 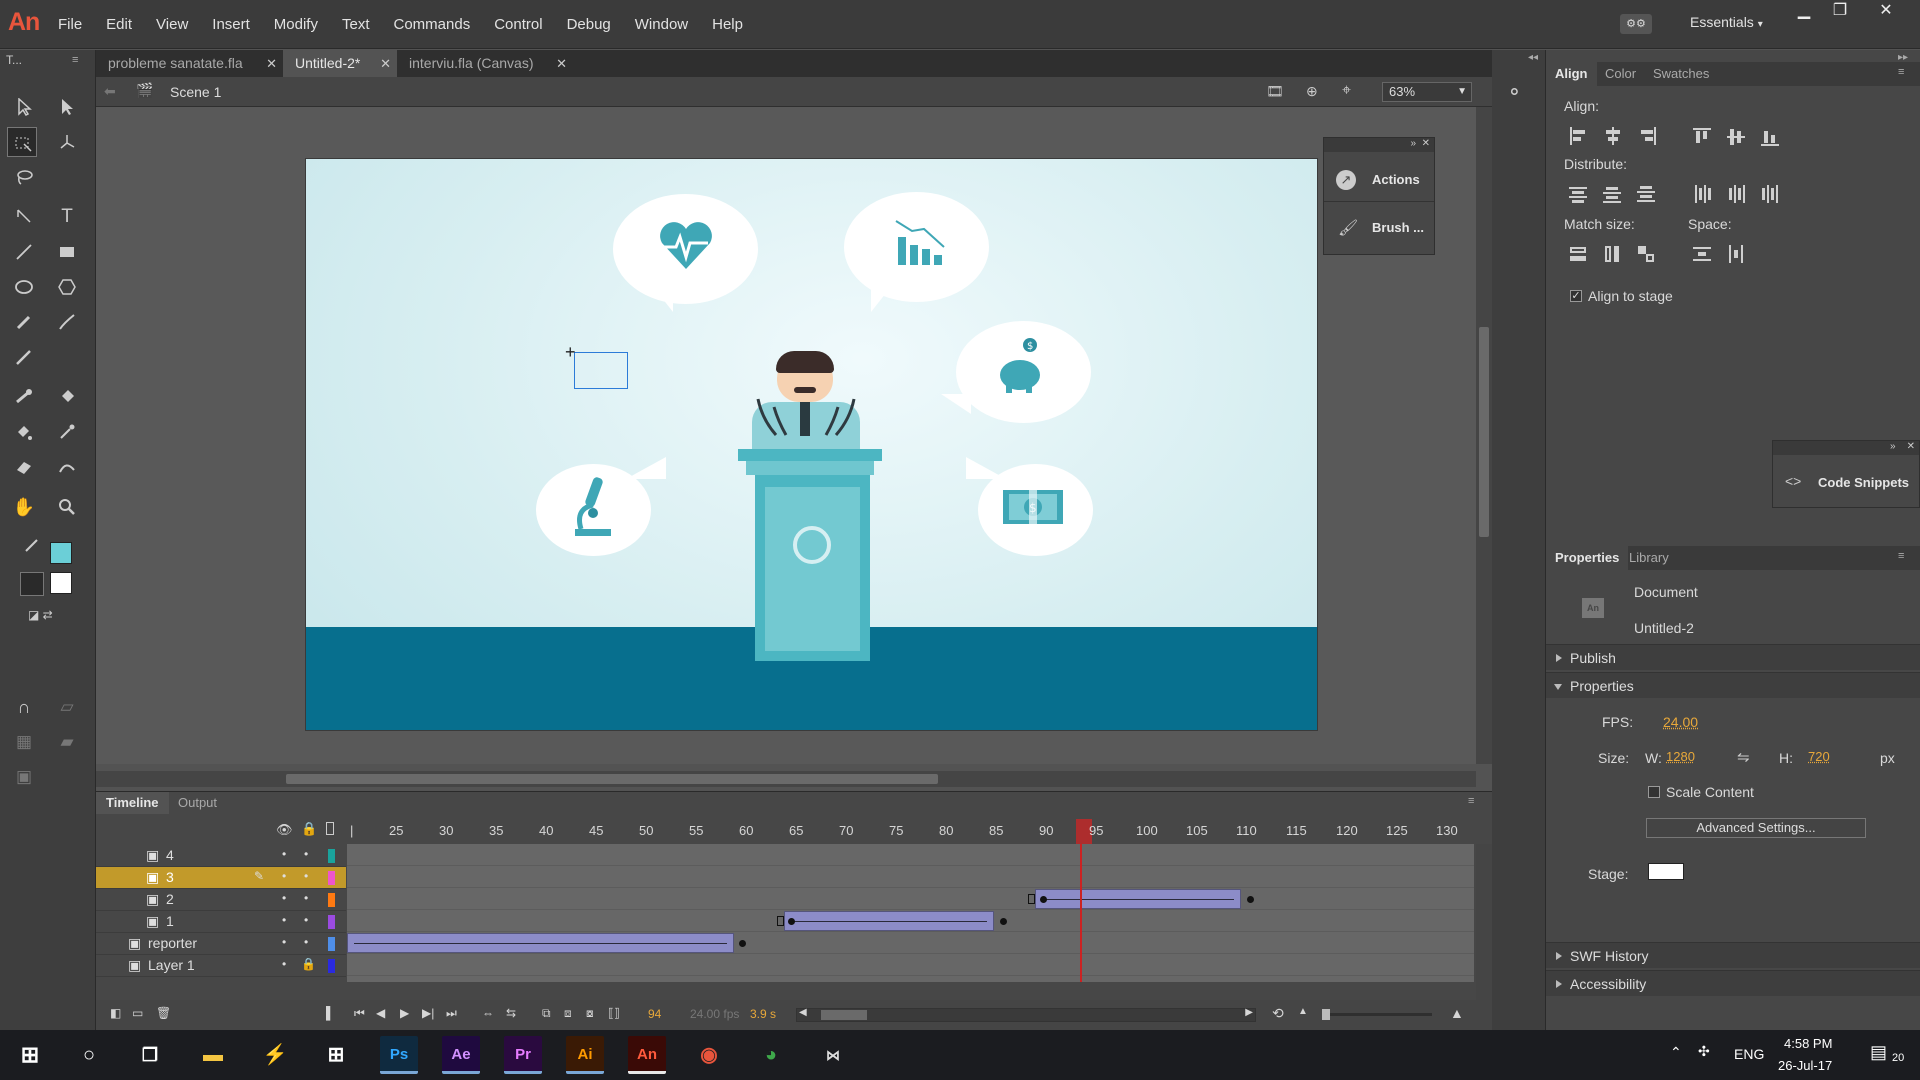 I want to click on actions-panel-button: ↗ Actions, so click(x=1379, y=181).